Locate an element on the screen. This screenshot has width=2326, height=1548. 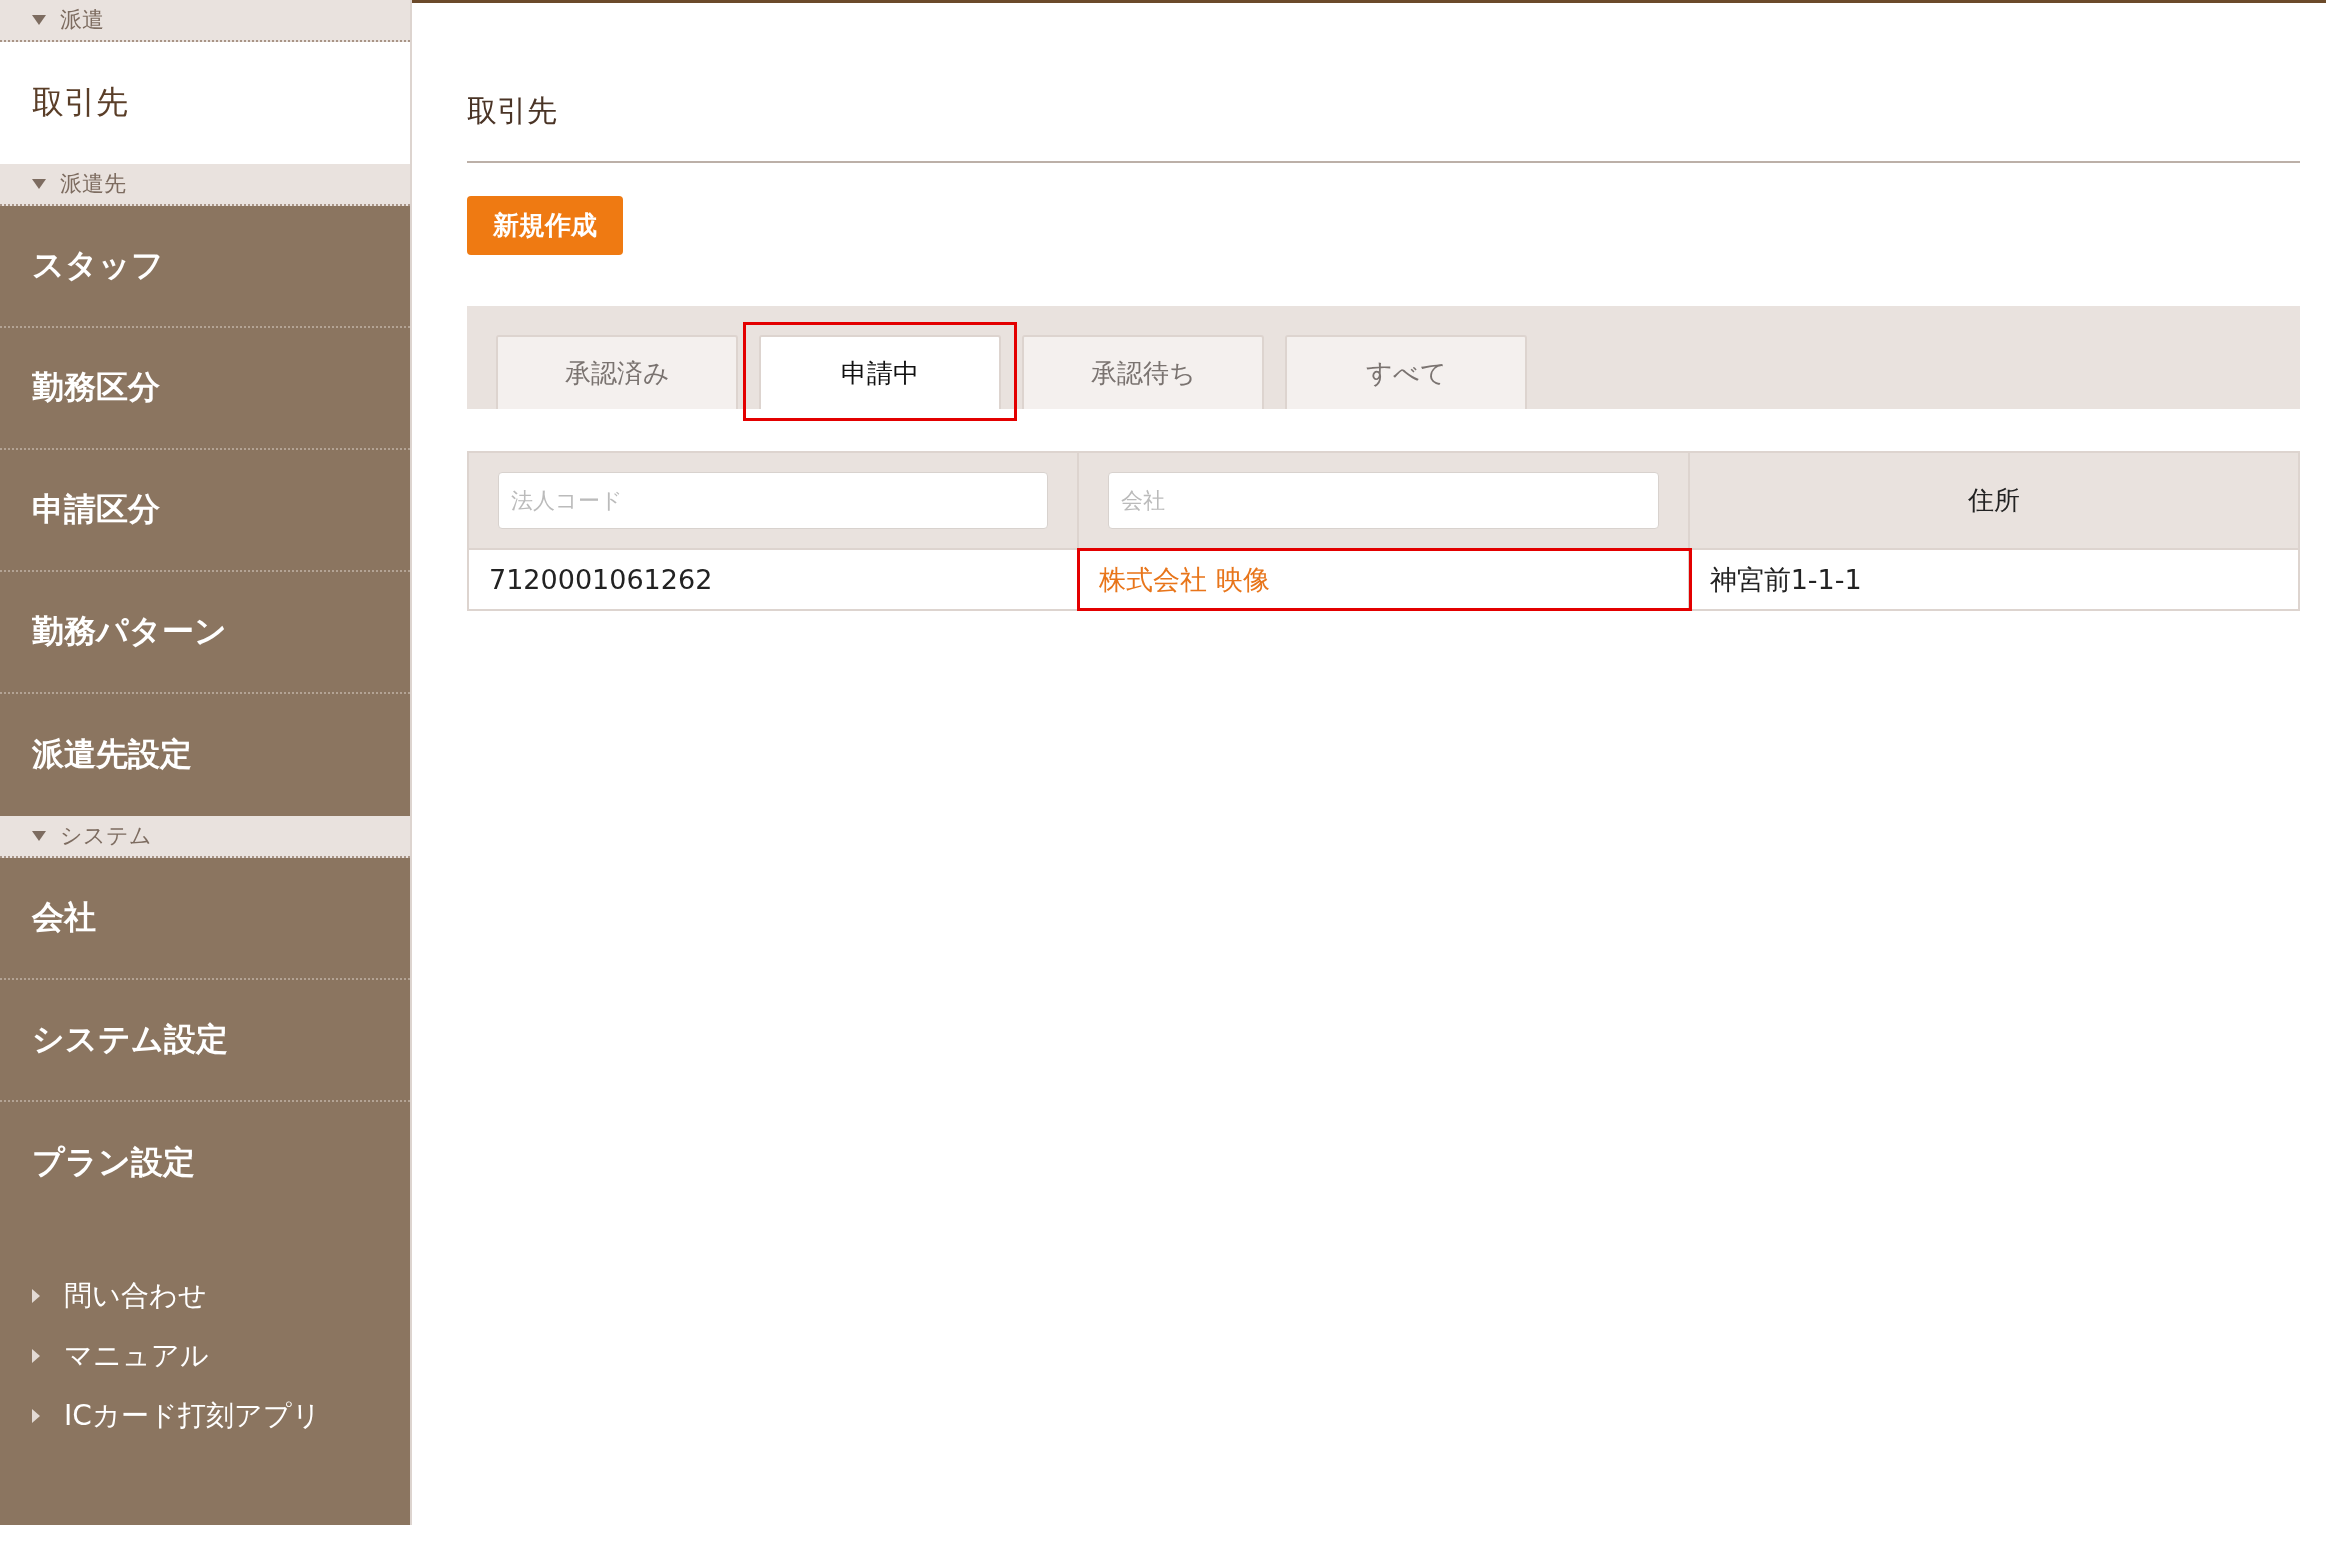
sidebar-link: ICカード打刻アプリ is located at coordinates (192, 1416).